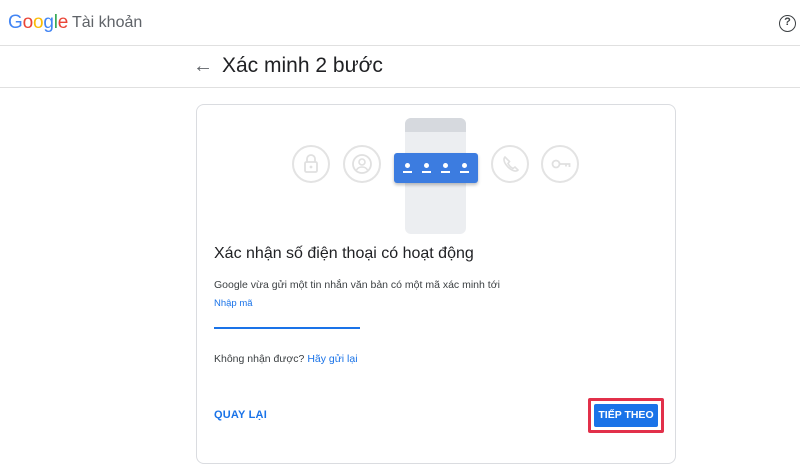  What do you see at coordinates (787, 23) in the screenshot?
I see `help-icon: ?` at bounding box center [787, 23].